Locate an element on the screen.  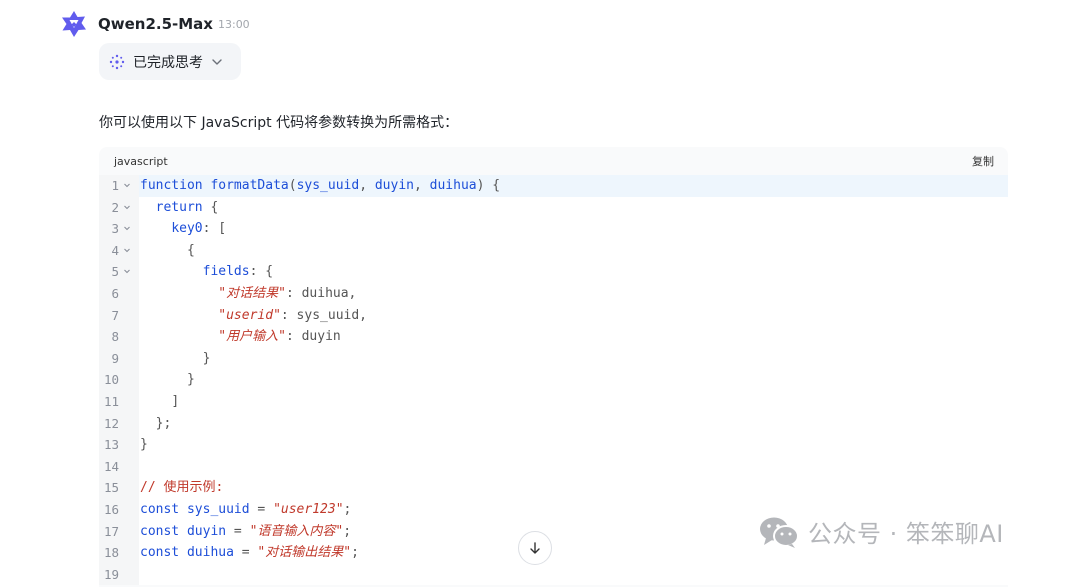
line-number: 12 is located at coordinates (111, 423).